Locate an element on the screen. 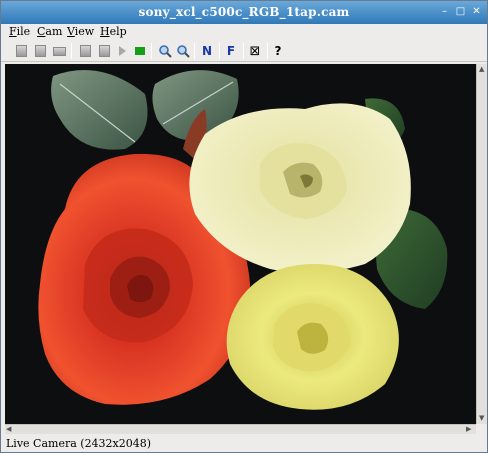 The image size is (488, 453). window-title: sony_xcl_c500c_RGB_1tap.cam is located at coordinates (244, 12).